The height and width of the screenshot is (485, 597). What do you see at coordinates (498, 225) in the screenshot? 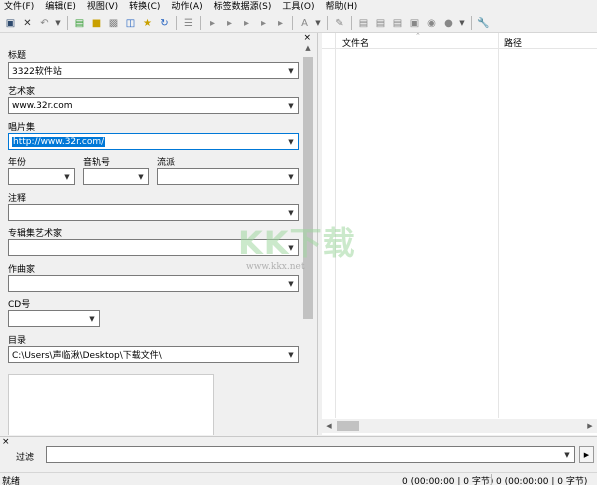
I see `column-divider` at bounding box center [498, 225].